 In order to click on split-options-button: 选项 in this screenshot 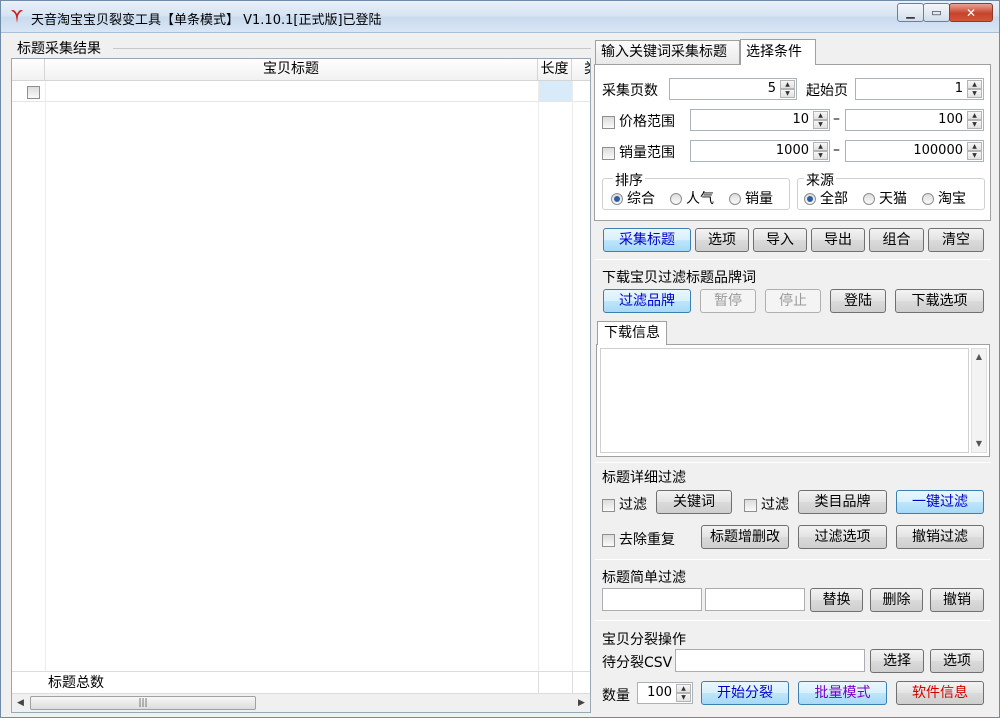, I will do `click(957, 661)`.